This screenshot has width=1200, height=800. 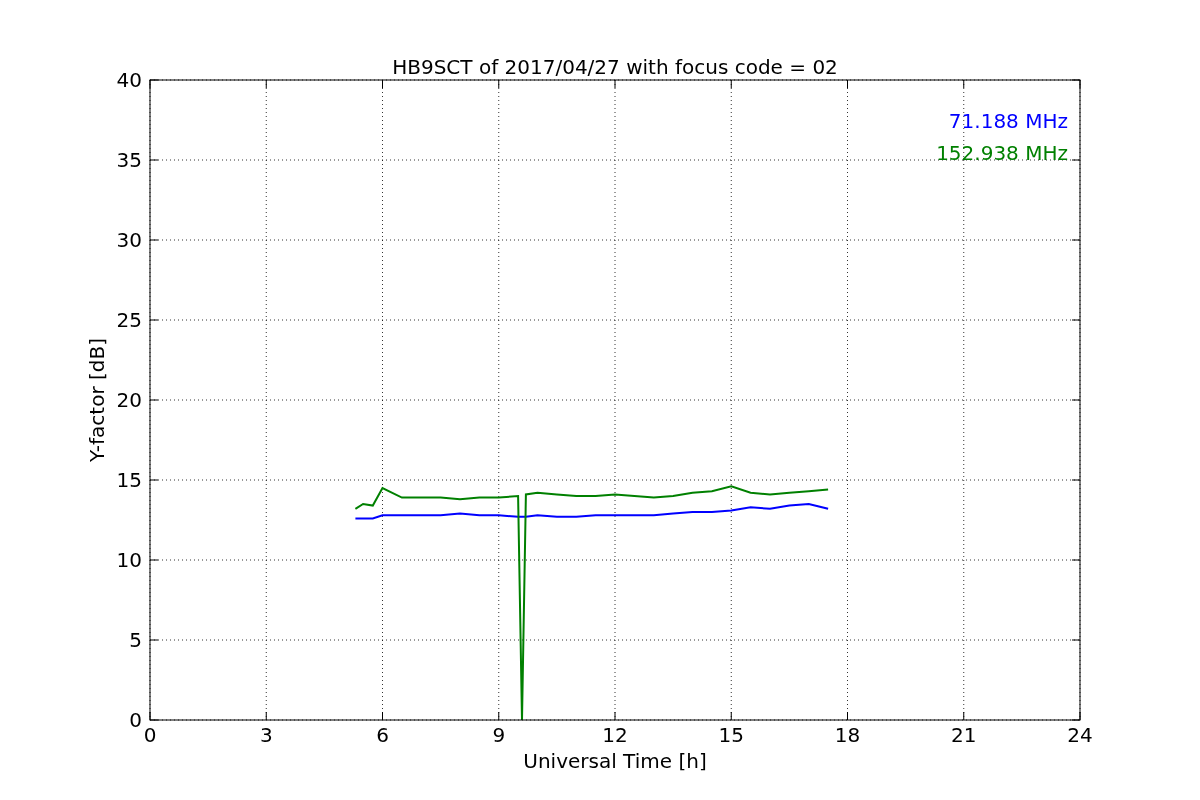 What do you see at coordinates (129, 160) in the screenshot?
I see `y-tick-label: 35` at bounding box center [129, 160].